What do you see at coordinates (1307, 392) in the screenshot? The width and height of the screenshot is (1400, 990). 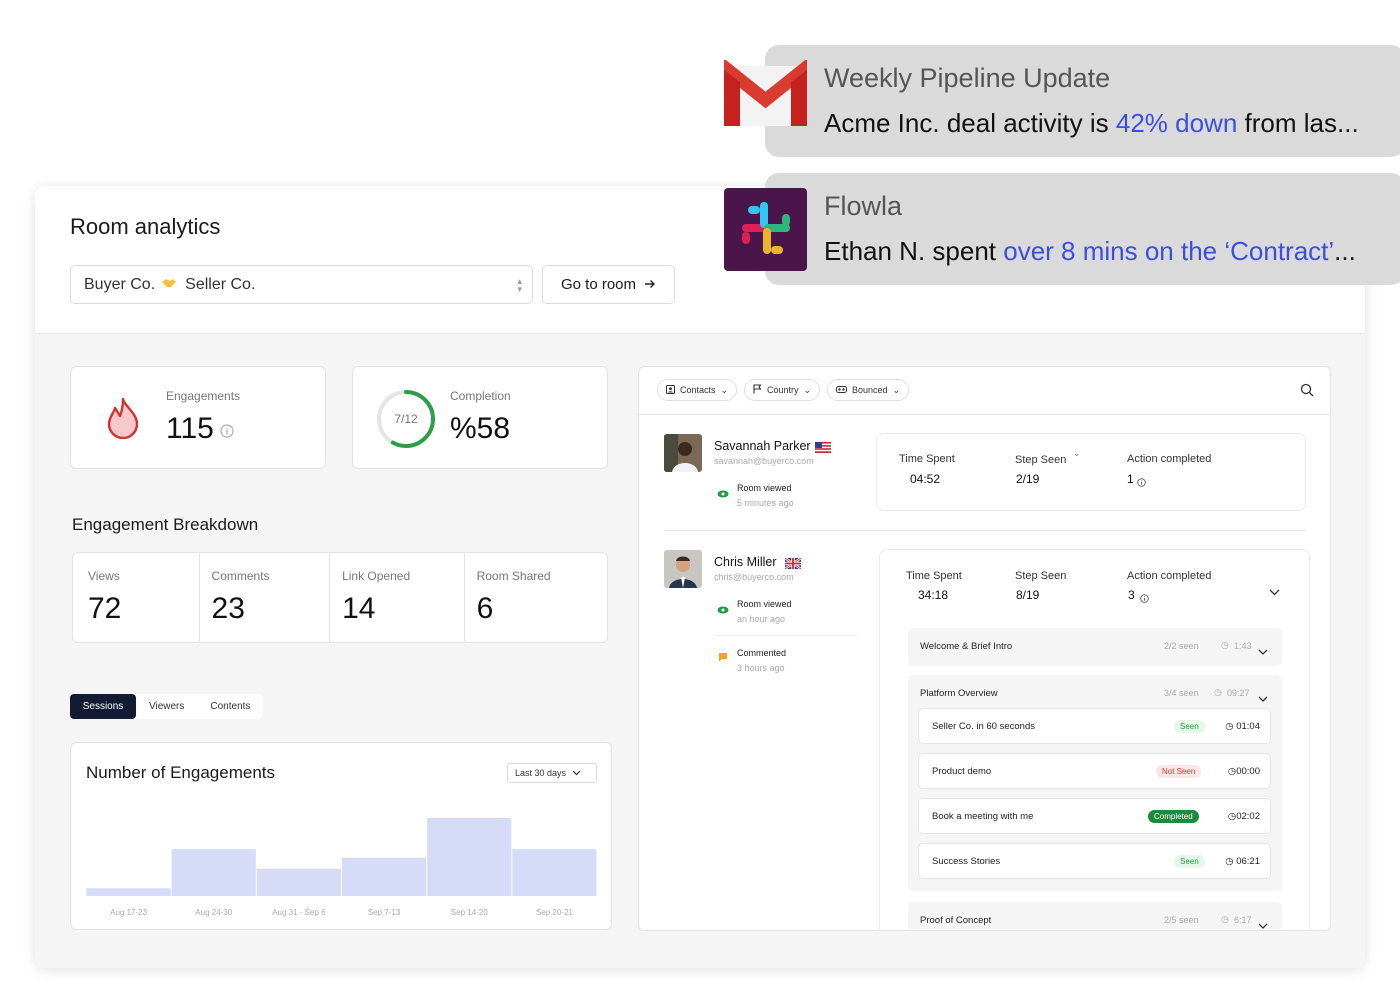 I see `search-icon` at bounding box center [1307, 392].